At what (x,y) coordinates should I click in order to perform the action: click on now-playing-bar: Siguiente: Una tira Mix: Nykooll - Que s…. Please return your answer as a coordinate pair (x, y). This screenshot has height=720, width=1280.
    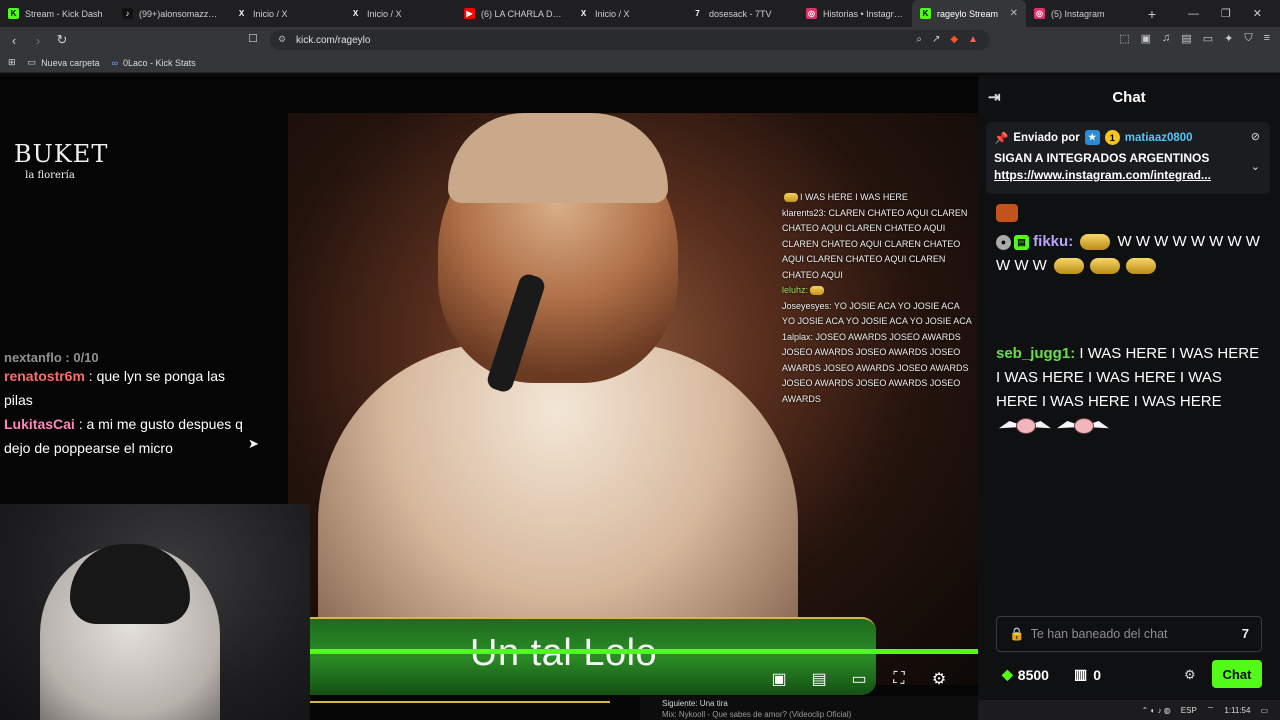
    Looking at the image, I should click on (809, 708).